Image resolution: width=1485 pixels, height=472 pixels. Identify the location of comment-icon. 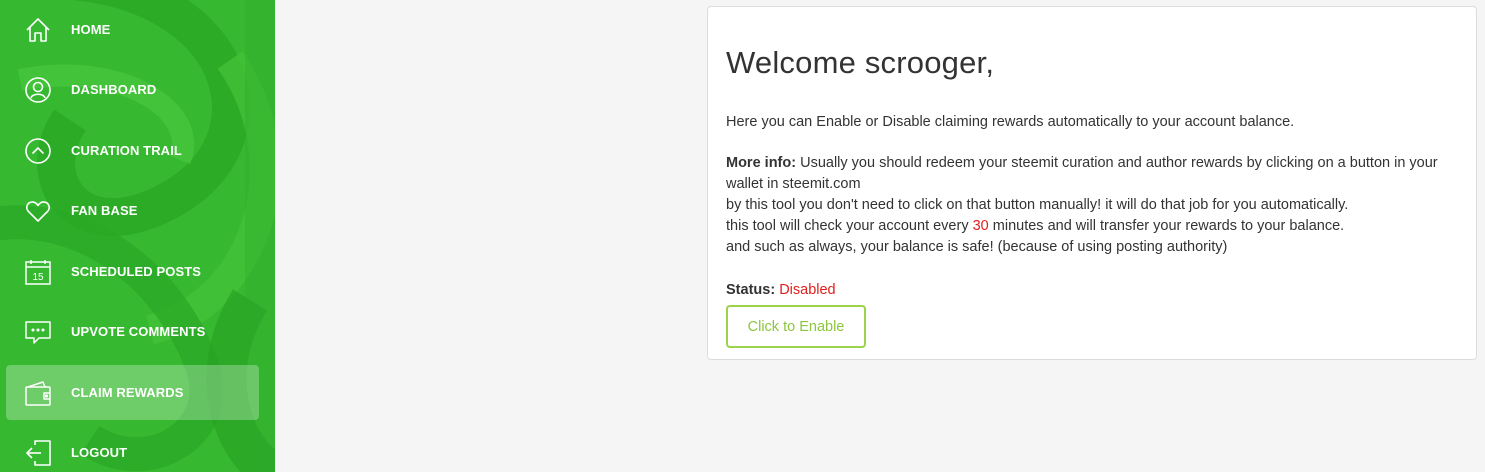
(38, 332).